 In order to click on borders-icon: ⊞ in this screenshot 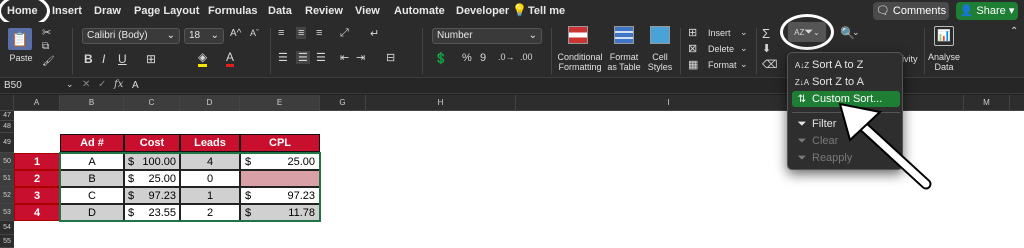, I will do `click(151, 59)`.